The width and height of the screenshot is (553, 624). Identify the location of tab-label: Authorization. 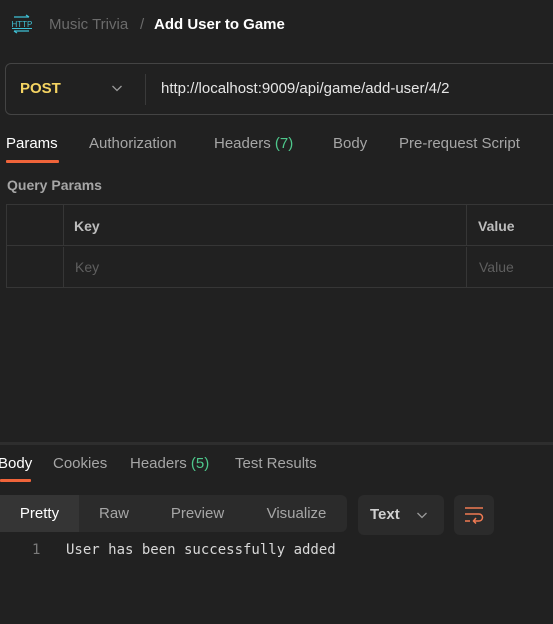
(133, 143).